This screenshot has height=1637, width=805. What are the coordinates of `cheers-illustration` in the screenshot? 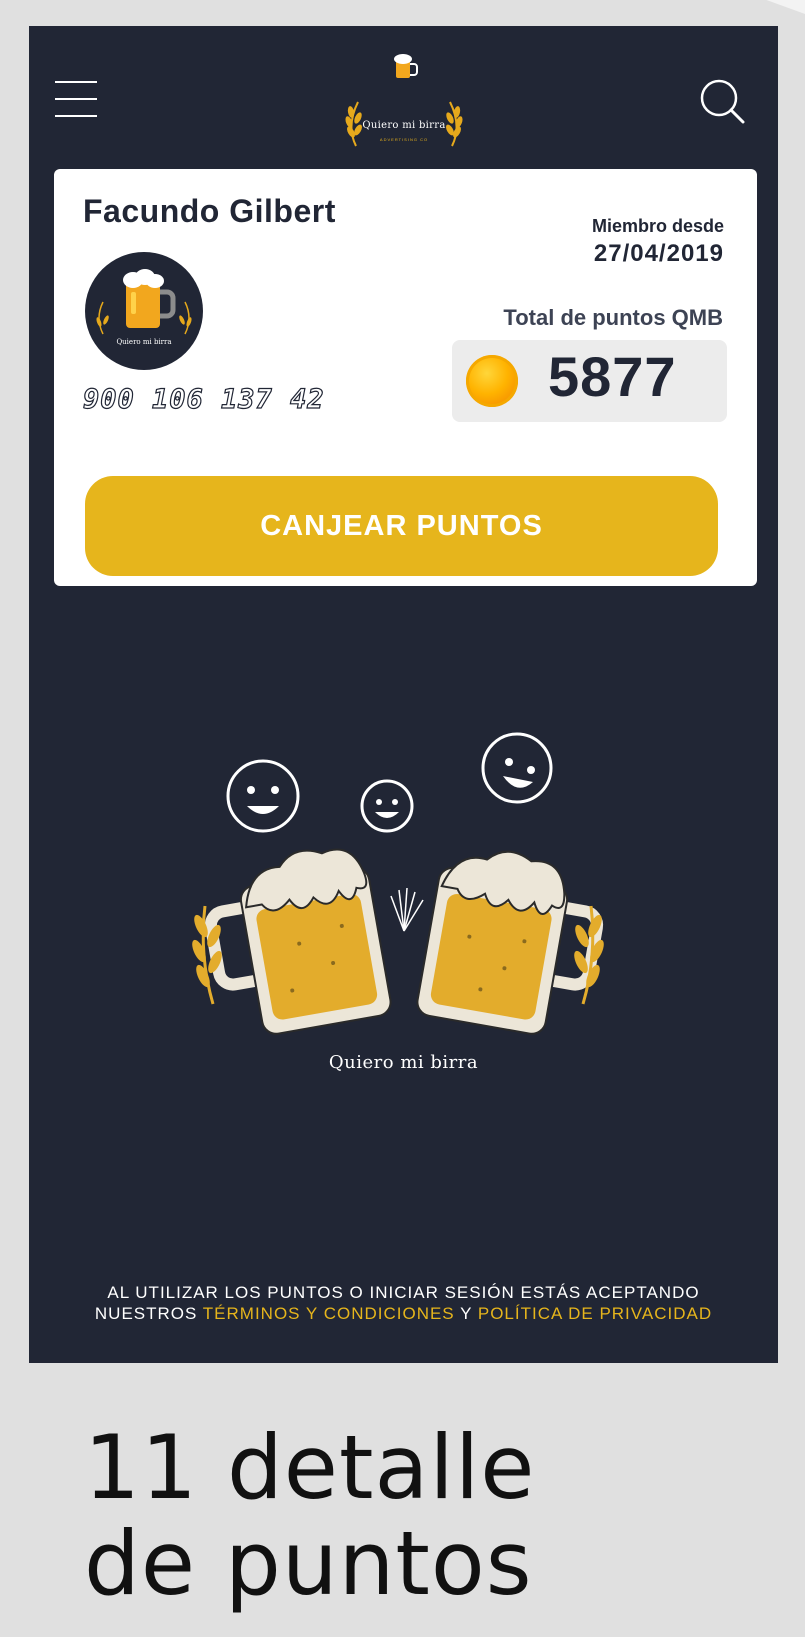 It's located at (404, 906).